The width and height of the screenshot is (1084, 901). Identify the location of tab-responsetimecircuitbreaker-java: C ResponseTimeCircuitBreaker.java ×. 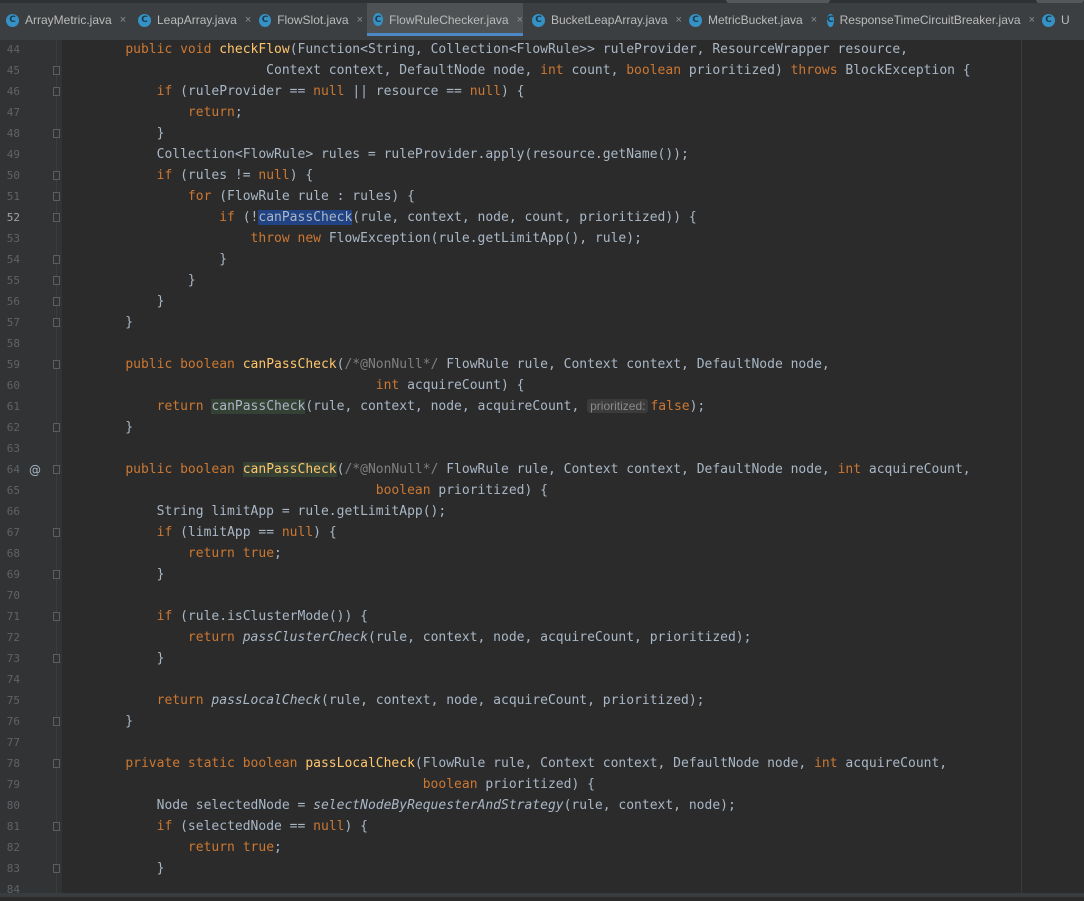
(931, 20).